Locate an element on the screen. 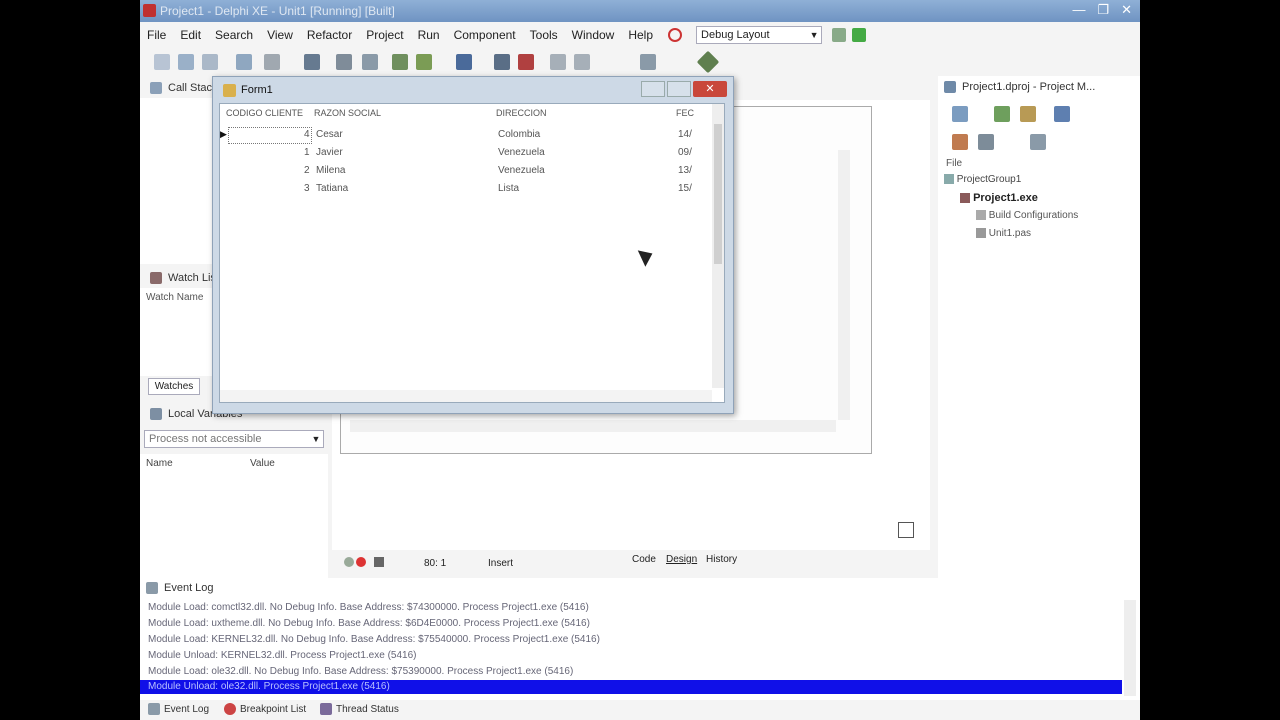 This screenshot has height=720, width=1280. tree-item-projectgroup: ProjectGroup1 is located at coordinates (982, 179).